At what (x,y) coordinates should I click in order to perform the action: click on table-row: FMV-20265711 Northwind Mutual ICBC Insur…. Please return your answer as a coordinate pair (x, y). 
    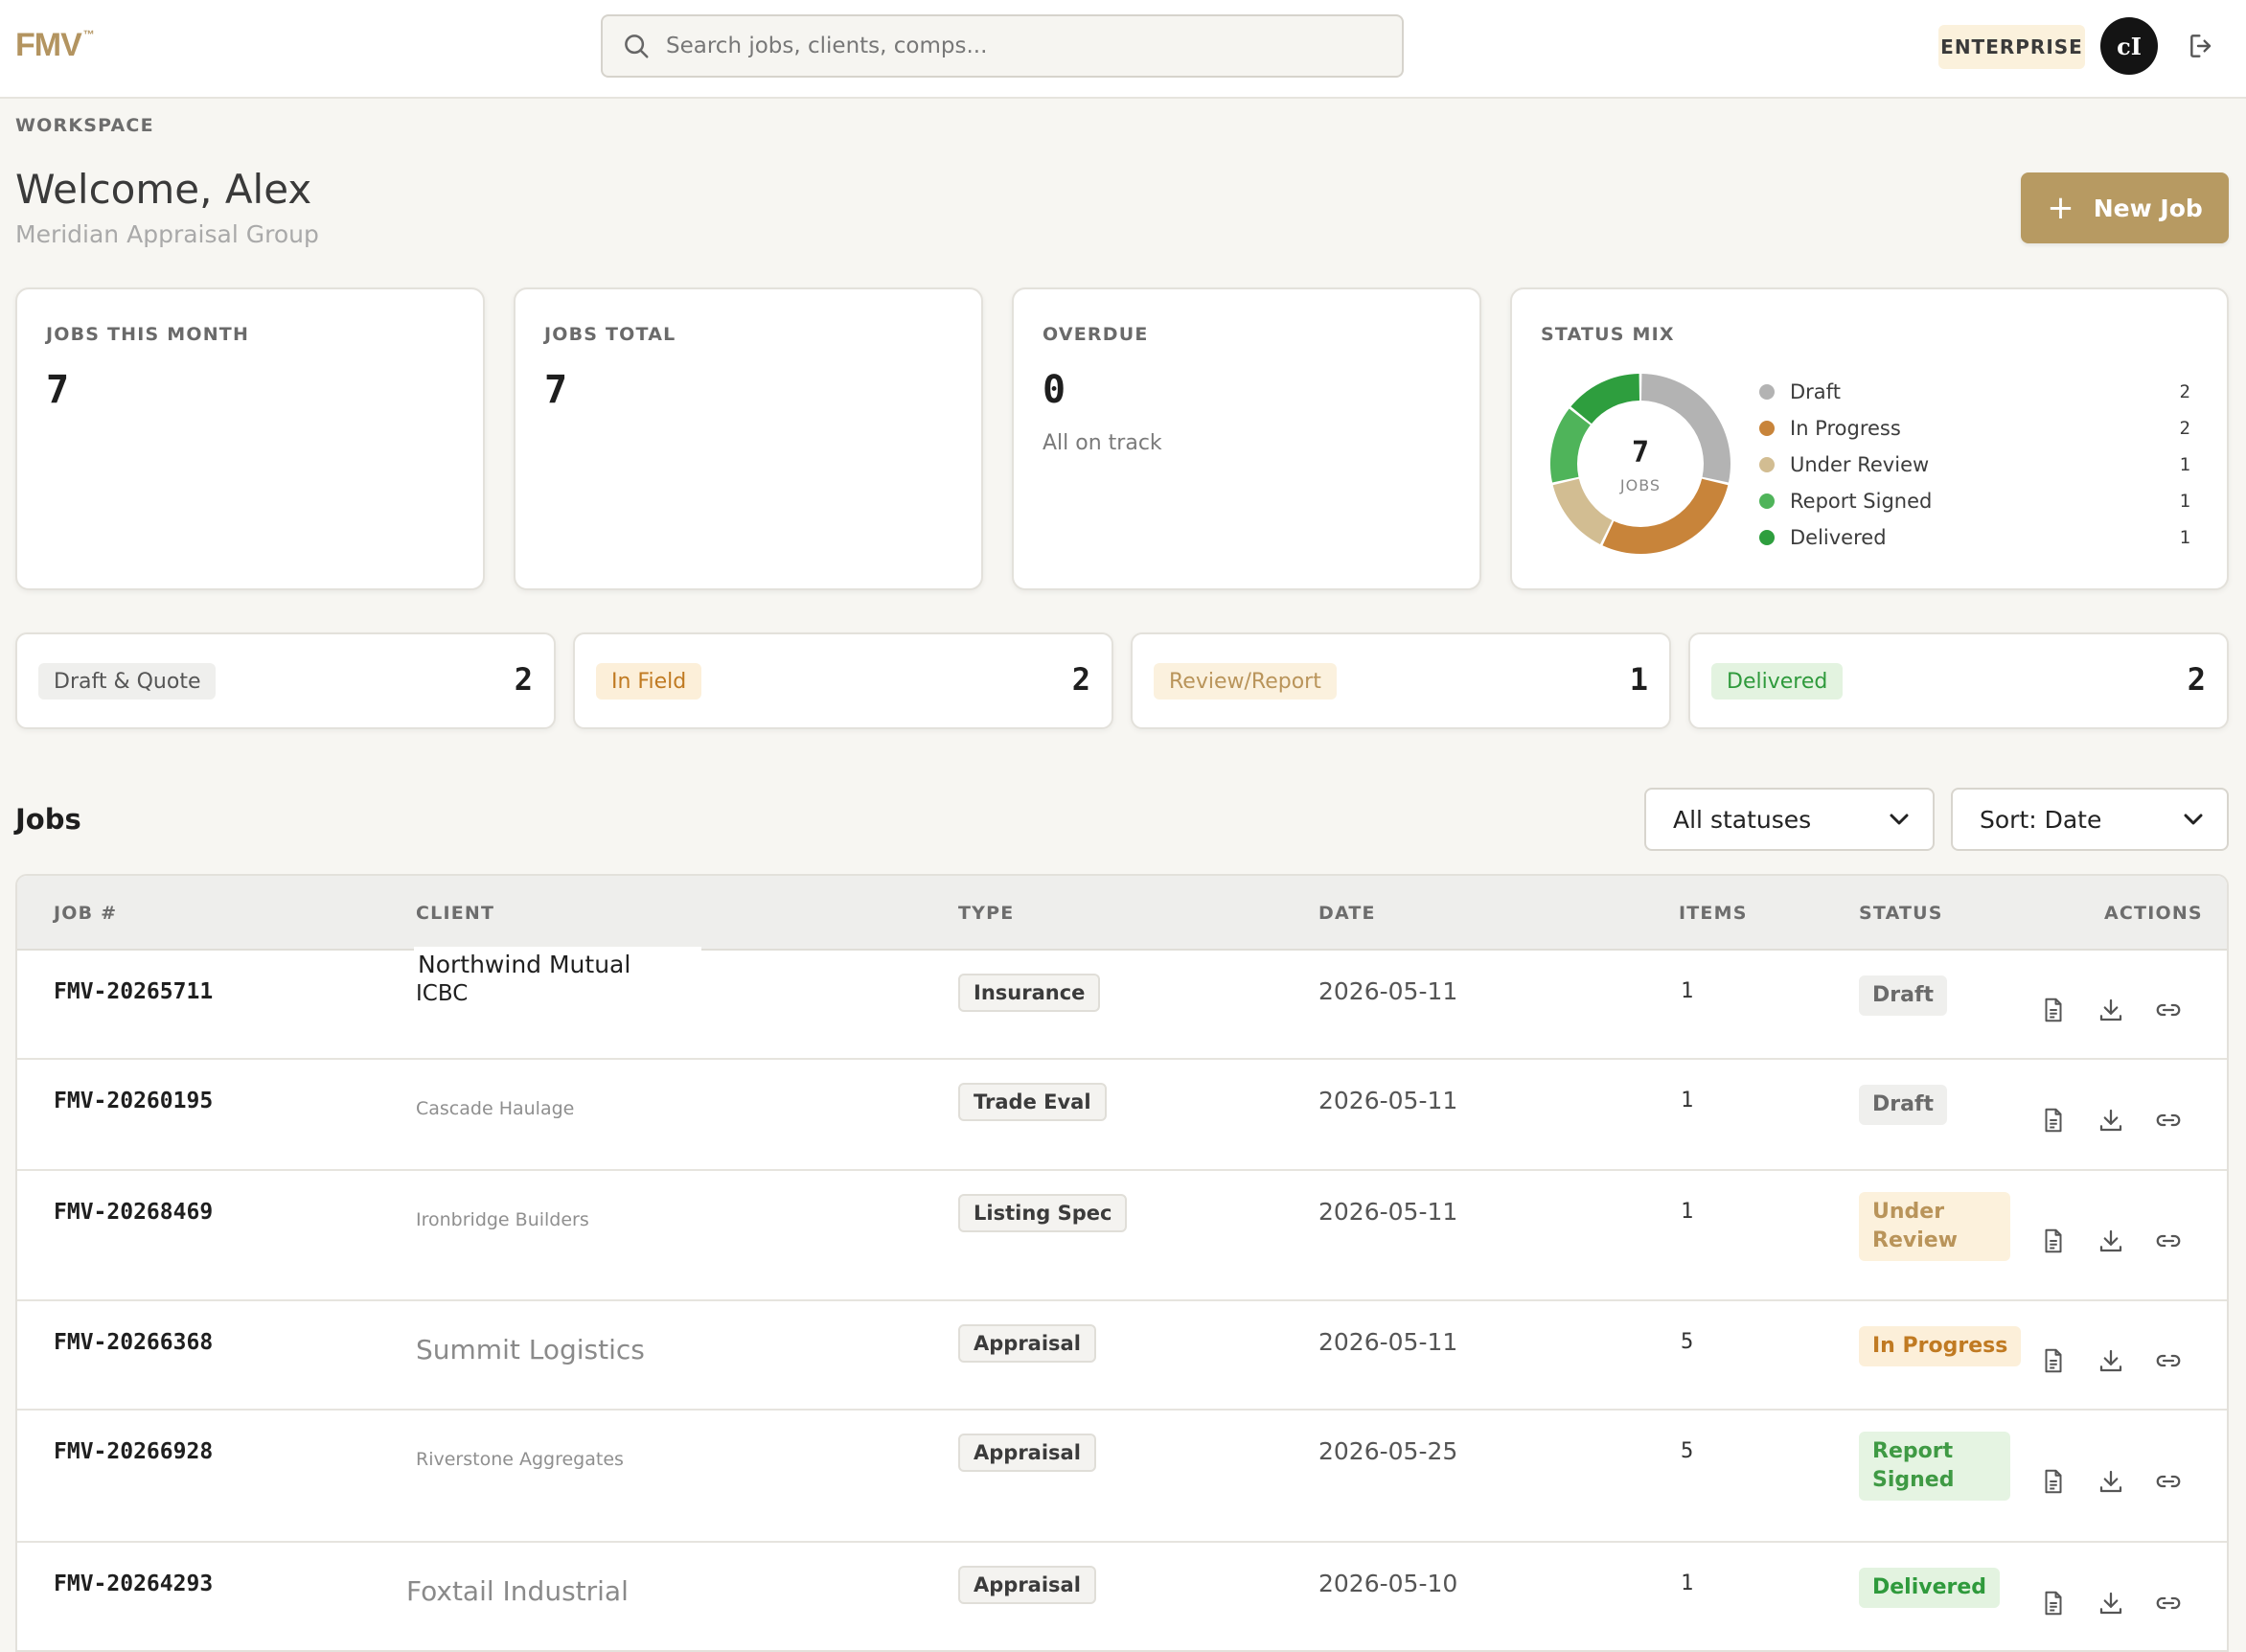
    Looking at the image, I should click on (1122, 1004).